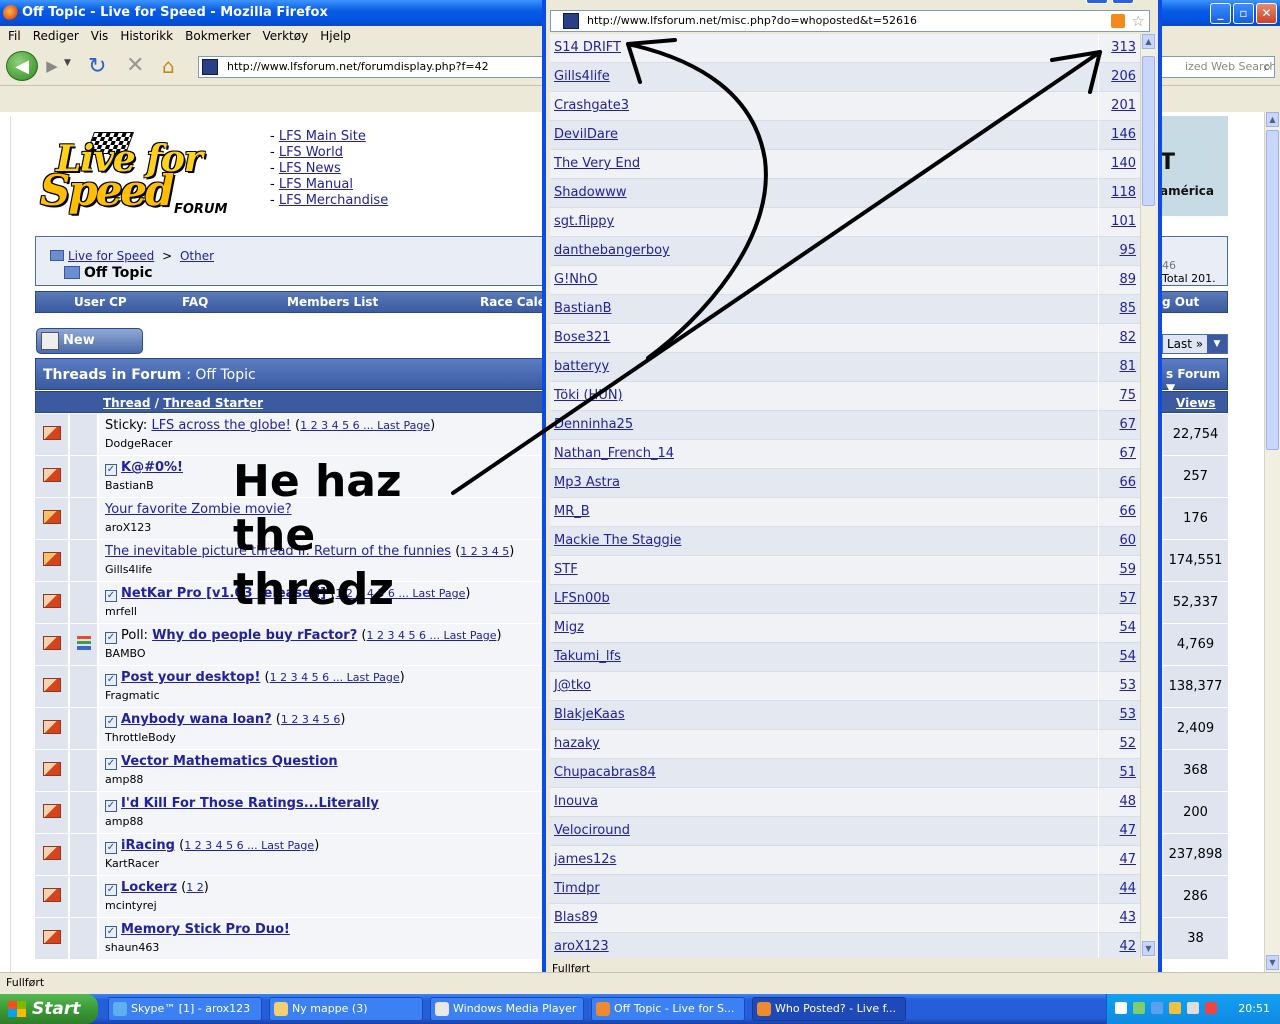 This screenshot has height=1024, width=1280. I want to click on popup-minimize-button, so click(1097, 2).